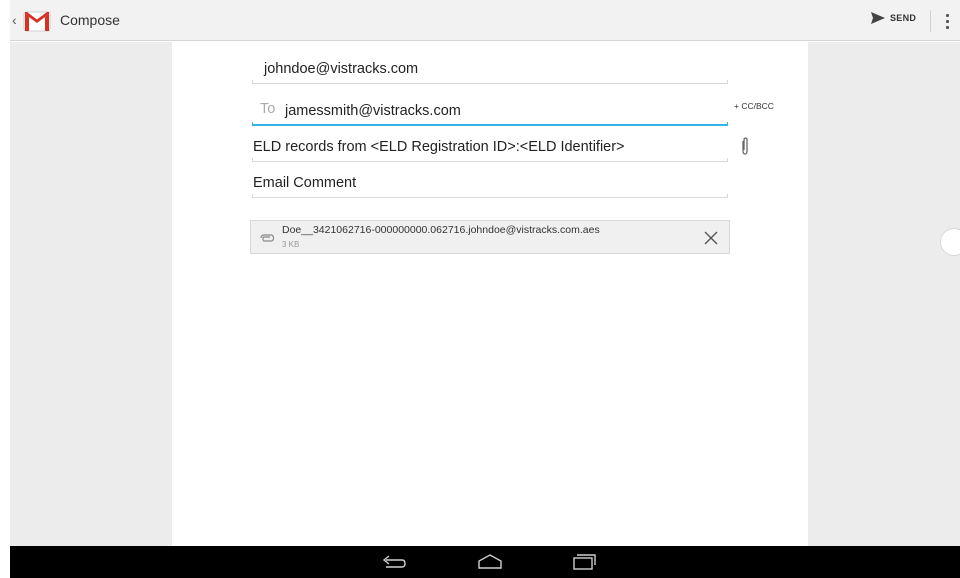  What do you see at coordinates (490, 111) in the screenshot?
I see `to-field: To jamessmith@vistracks.com` at bounding box center [490, 111].